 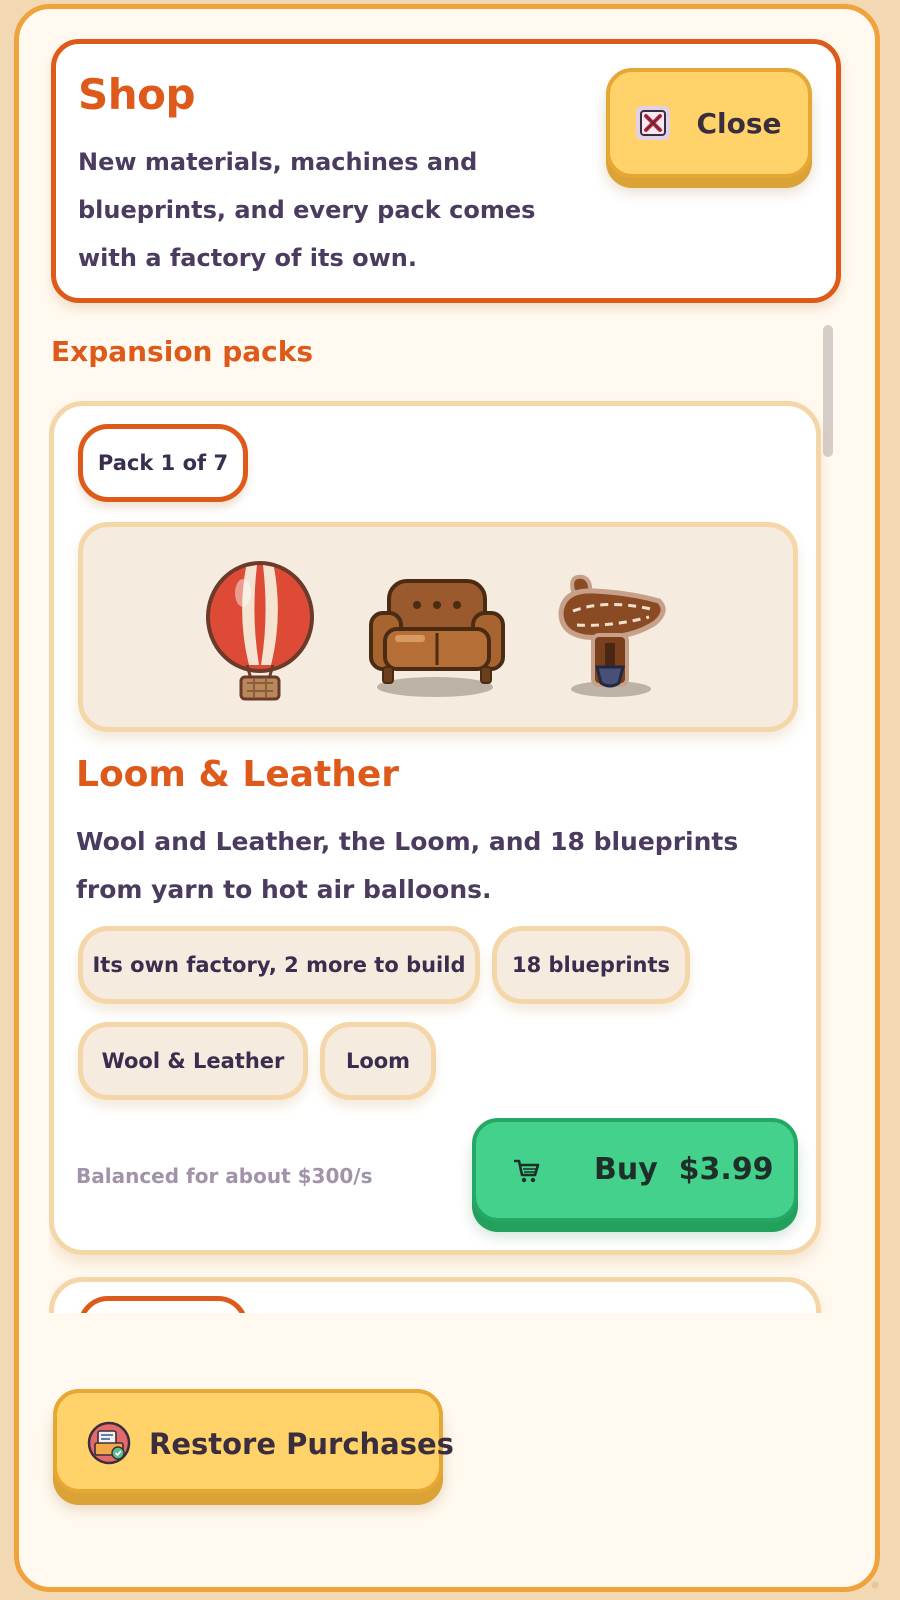 What do you see at coordinates (163, 1304) in the screenshot?
I see `pack-badge` at bounding box center [163, 1304].